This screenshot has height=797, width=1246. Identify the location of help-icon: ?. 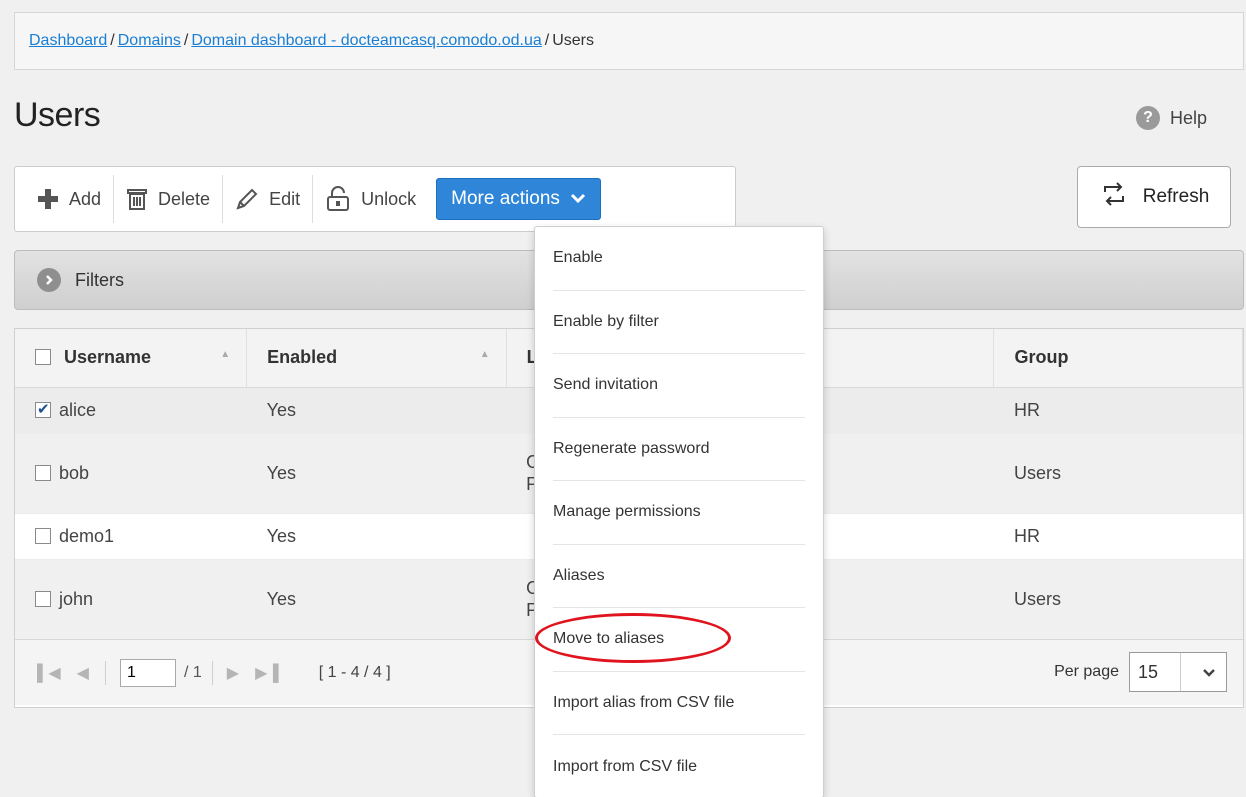
(1148, 118).